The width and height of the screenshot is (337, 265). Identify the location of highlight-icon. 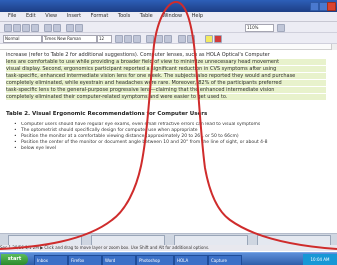
(209, 39).